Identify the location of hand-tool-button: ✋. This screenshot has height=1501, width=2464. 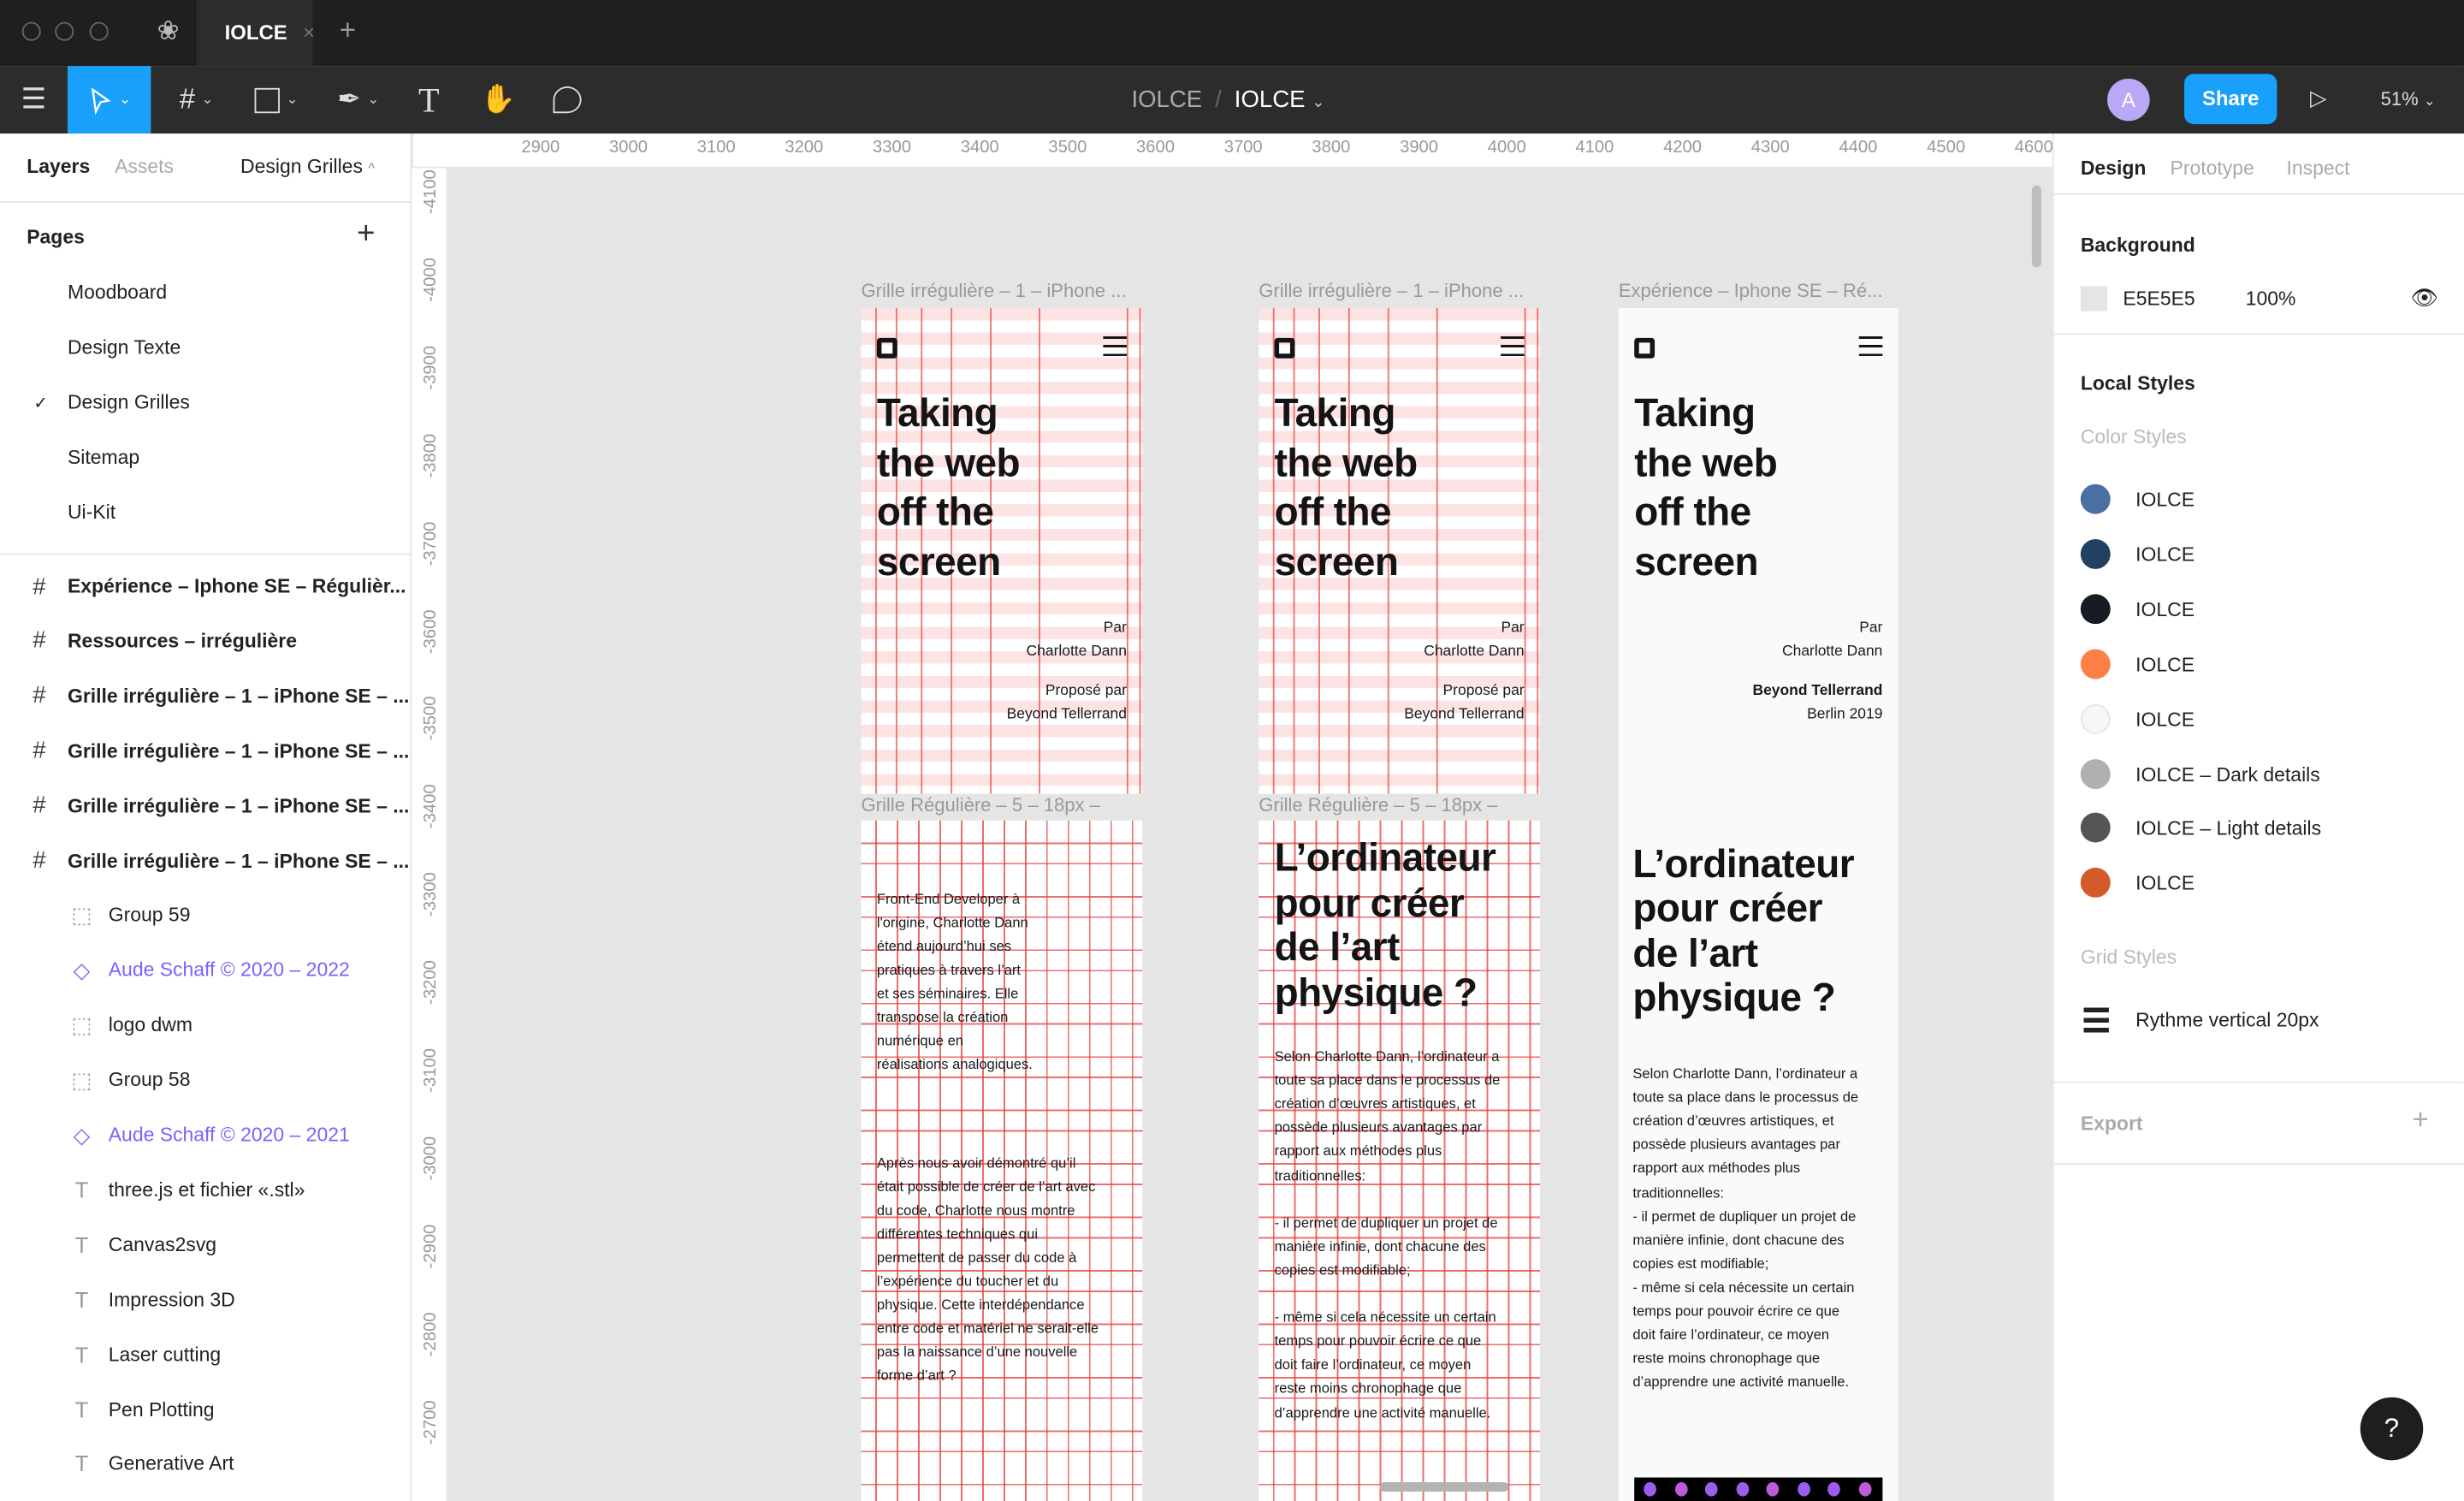
(498, 99).